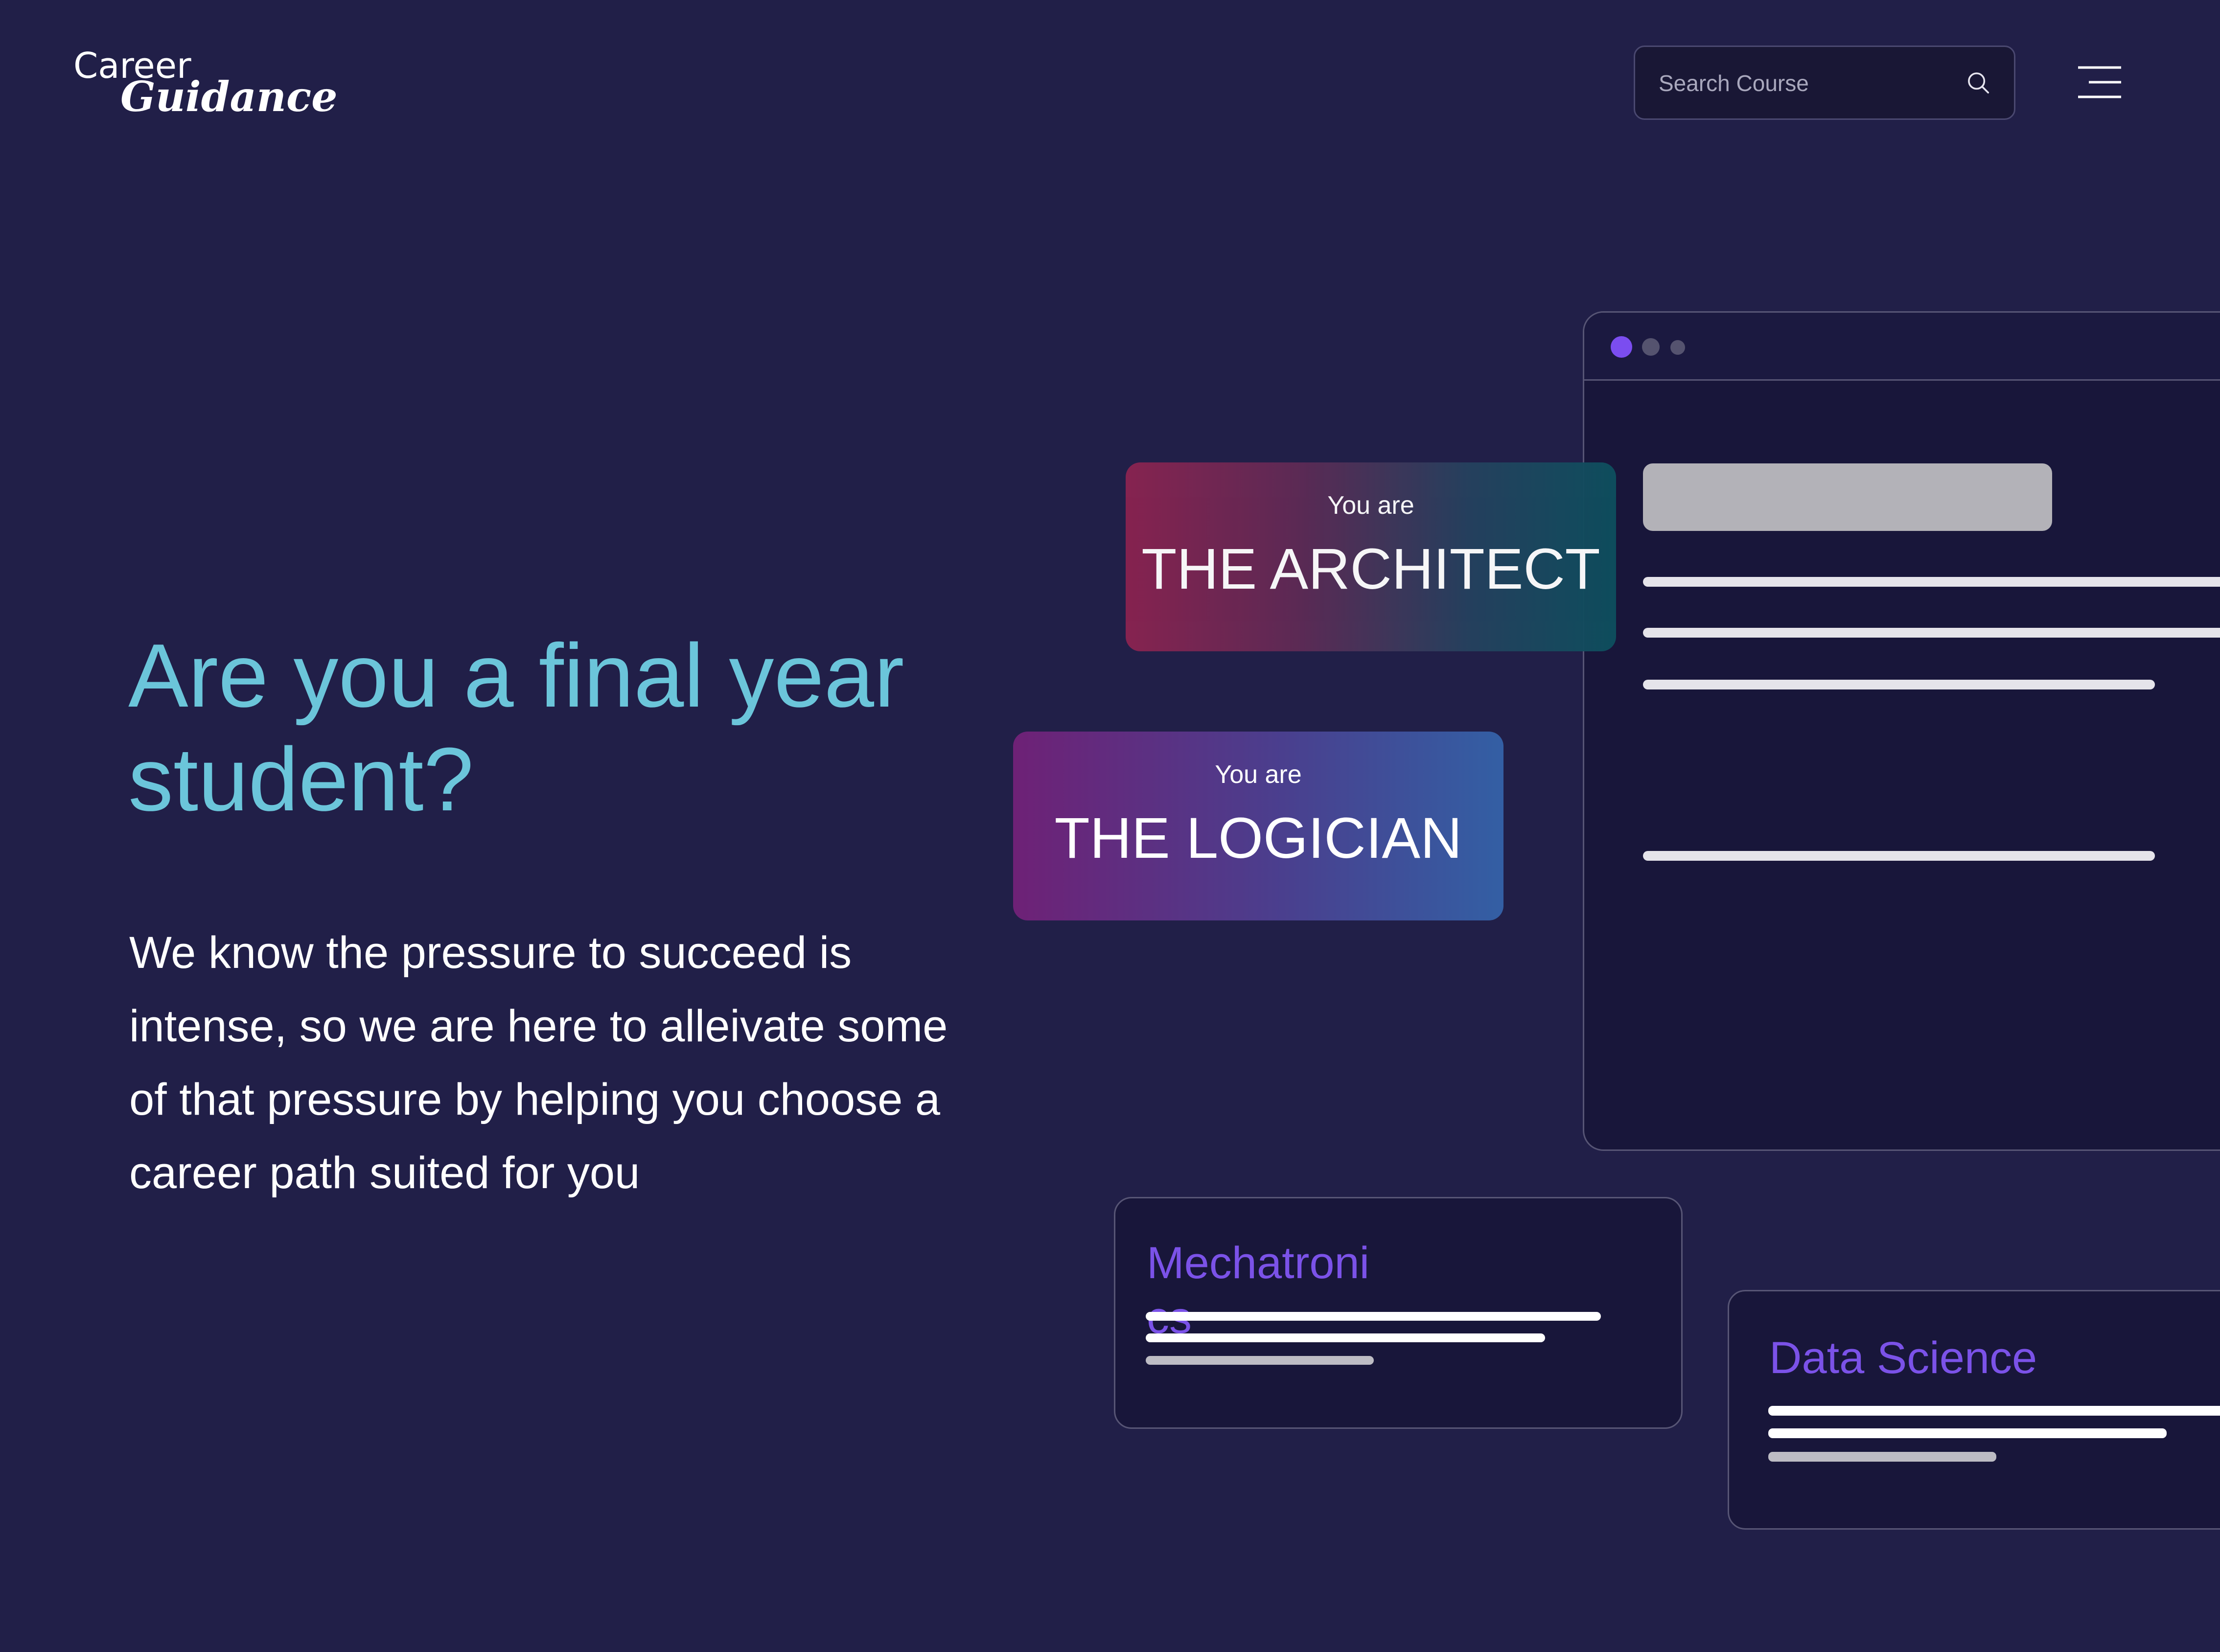 The height and width of the screenshot is (1652, 2220). Describe the element at coordinates (1901, 731) in the screenshot. I see `browser-mockup` at that location.